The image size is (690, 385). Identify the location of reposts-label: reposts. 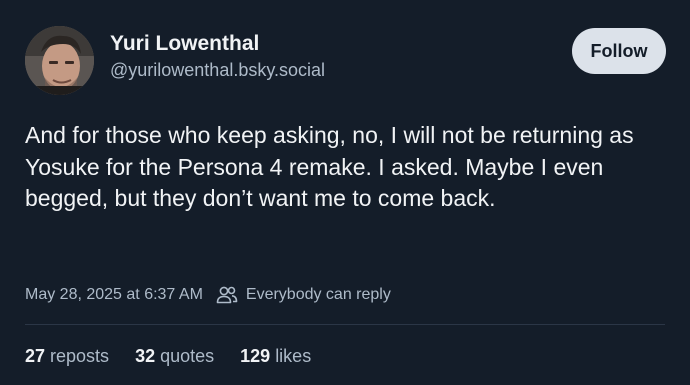
(80, 356).